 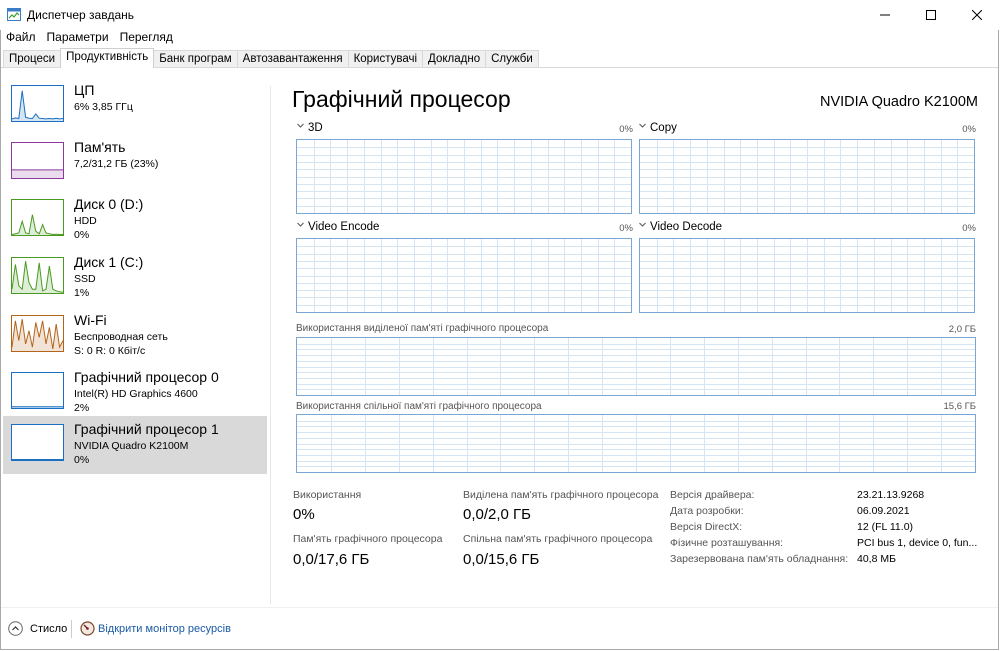 What do you see at coordinates (15, 628) in the screenshot?
I see `chevron-up-circle-icon` at bounding box center [15, 628].